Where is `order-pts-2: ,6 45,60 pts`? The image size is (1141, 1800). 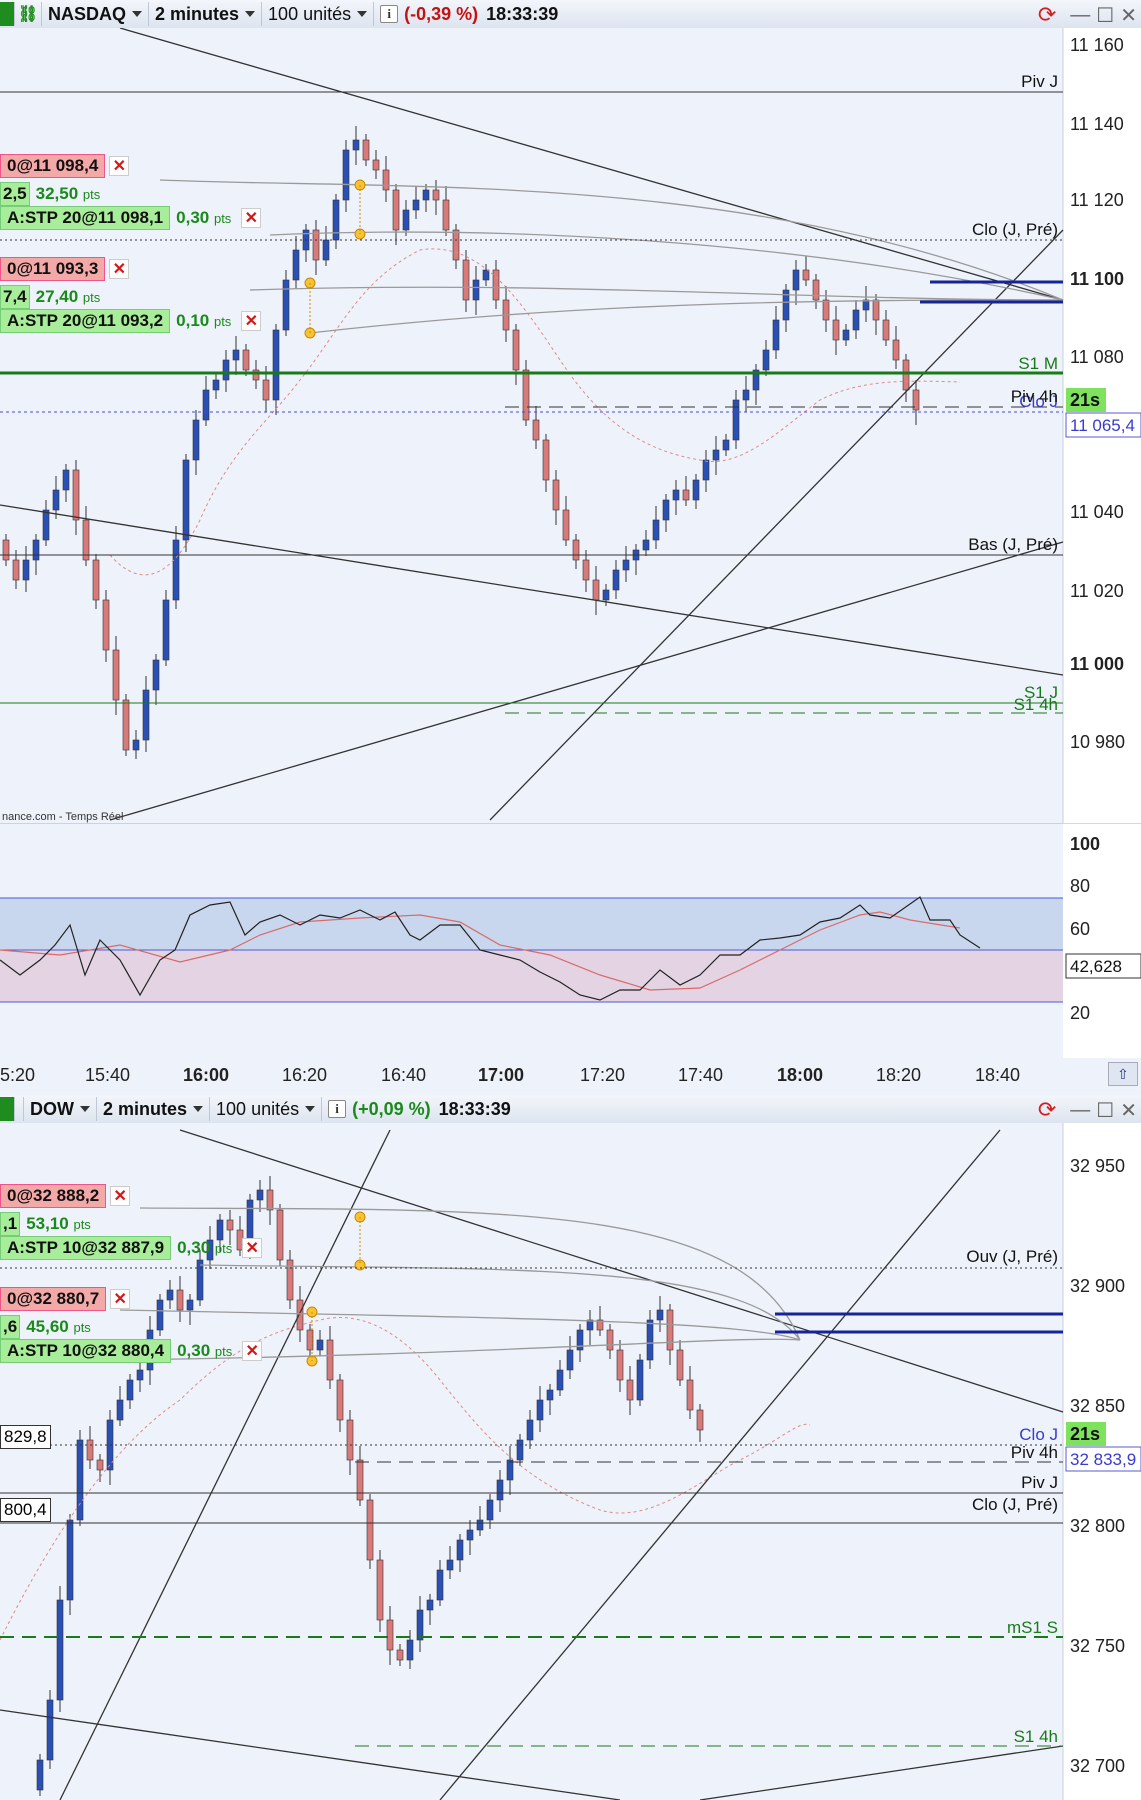 order-pts-2: ,6 45,60 pts is located at coordinates (48, 1327).